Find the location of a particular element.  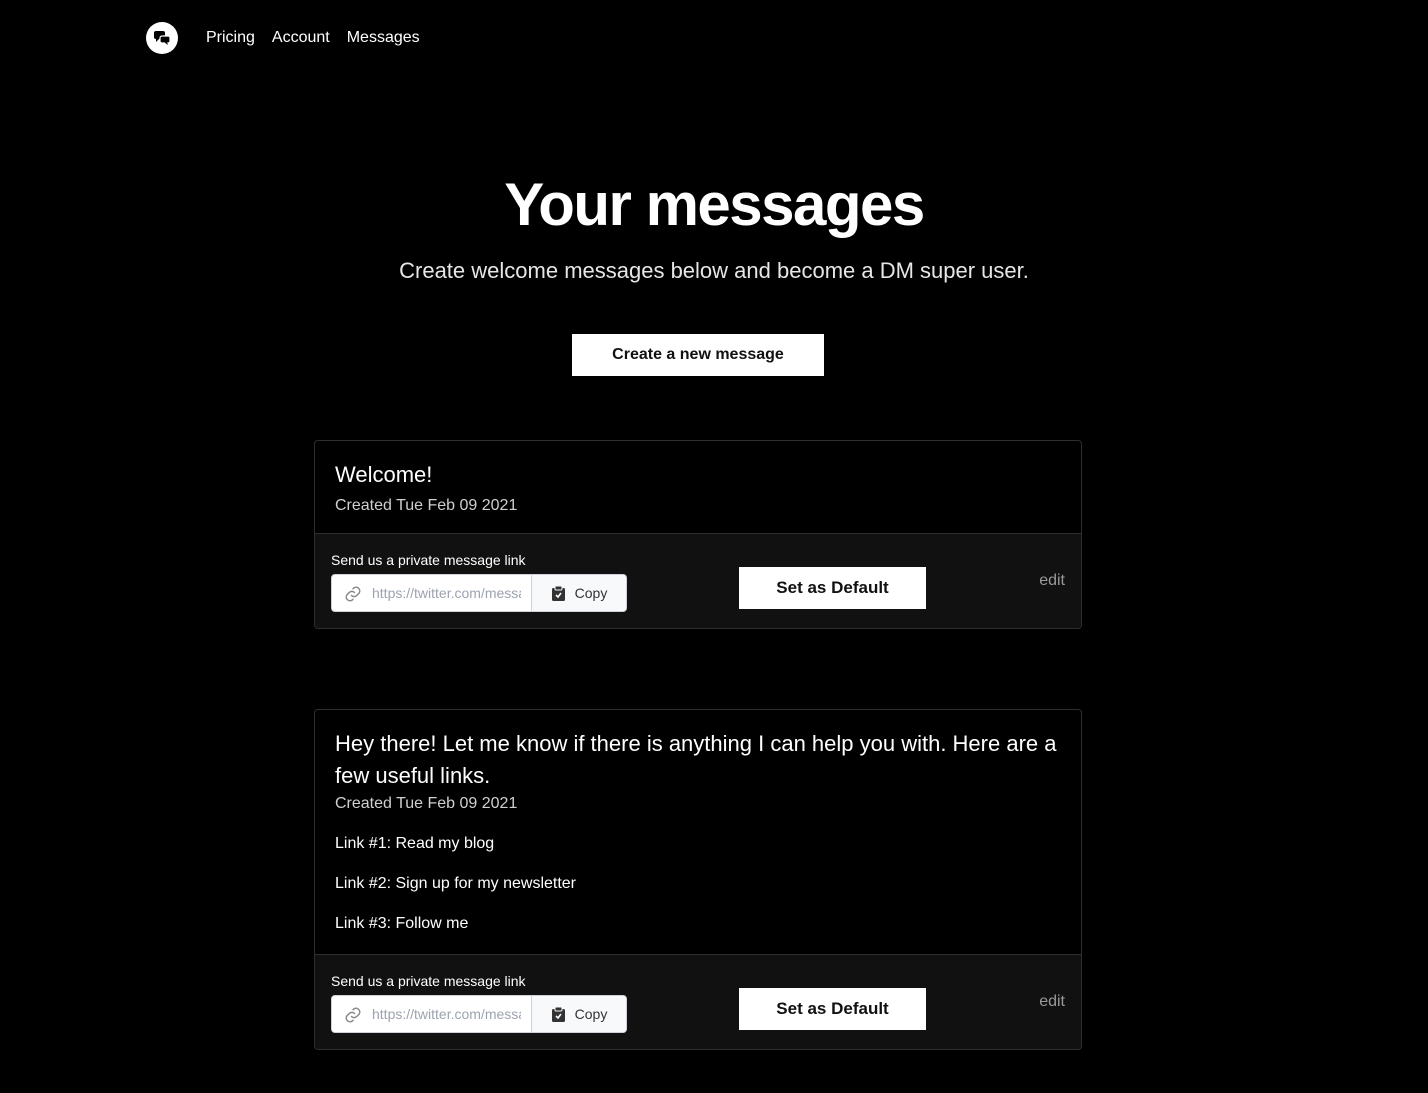

chat-bubbles-icon is located at coordinates (162, 38).